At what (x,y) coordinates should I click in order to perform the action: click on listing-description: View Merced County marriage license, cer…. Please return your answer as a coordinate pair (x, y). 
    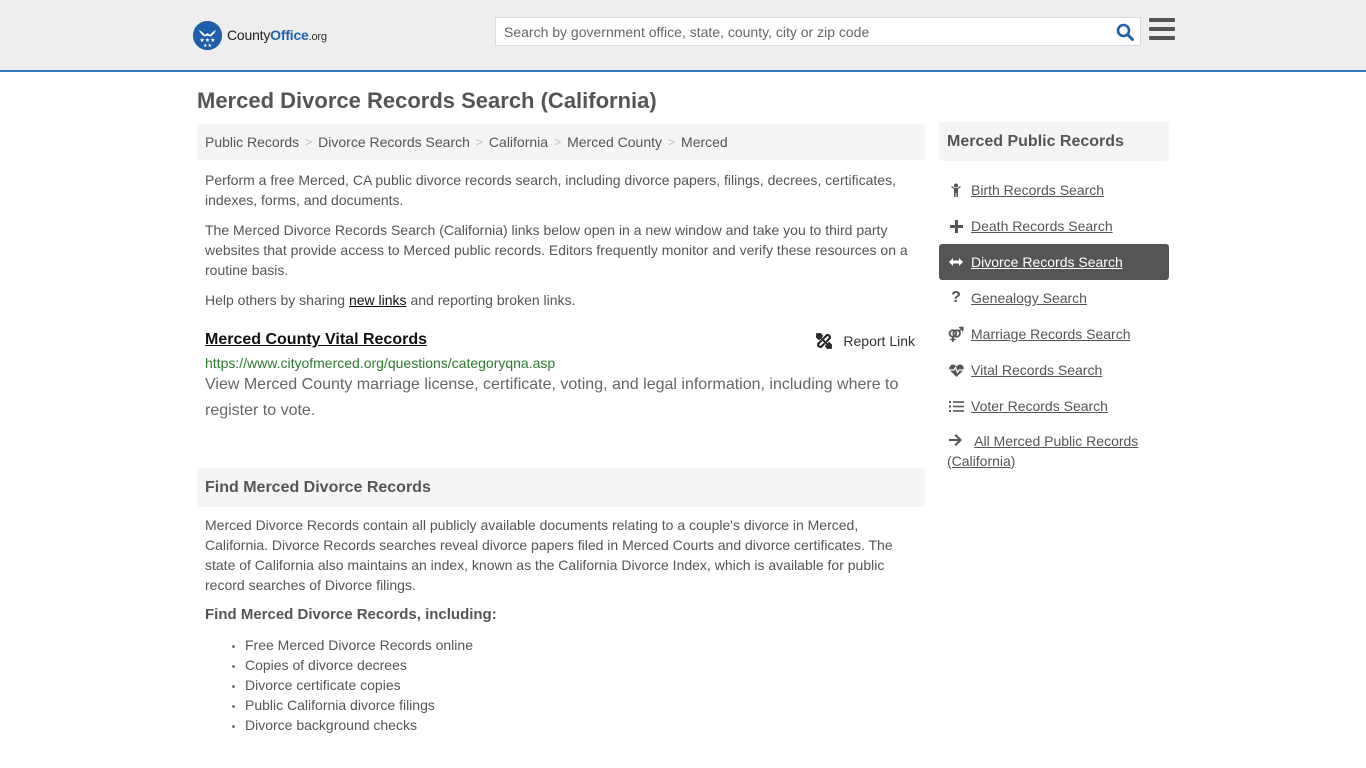
    Looking at the image, I should click on (552, 397).